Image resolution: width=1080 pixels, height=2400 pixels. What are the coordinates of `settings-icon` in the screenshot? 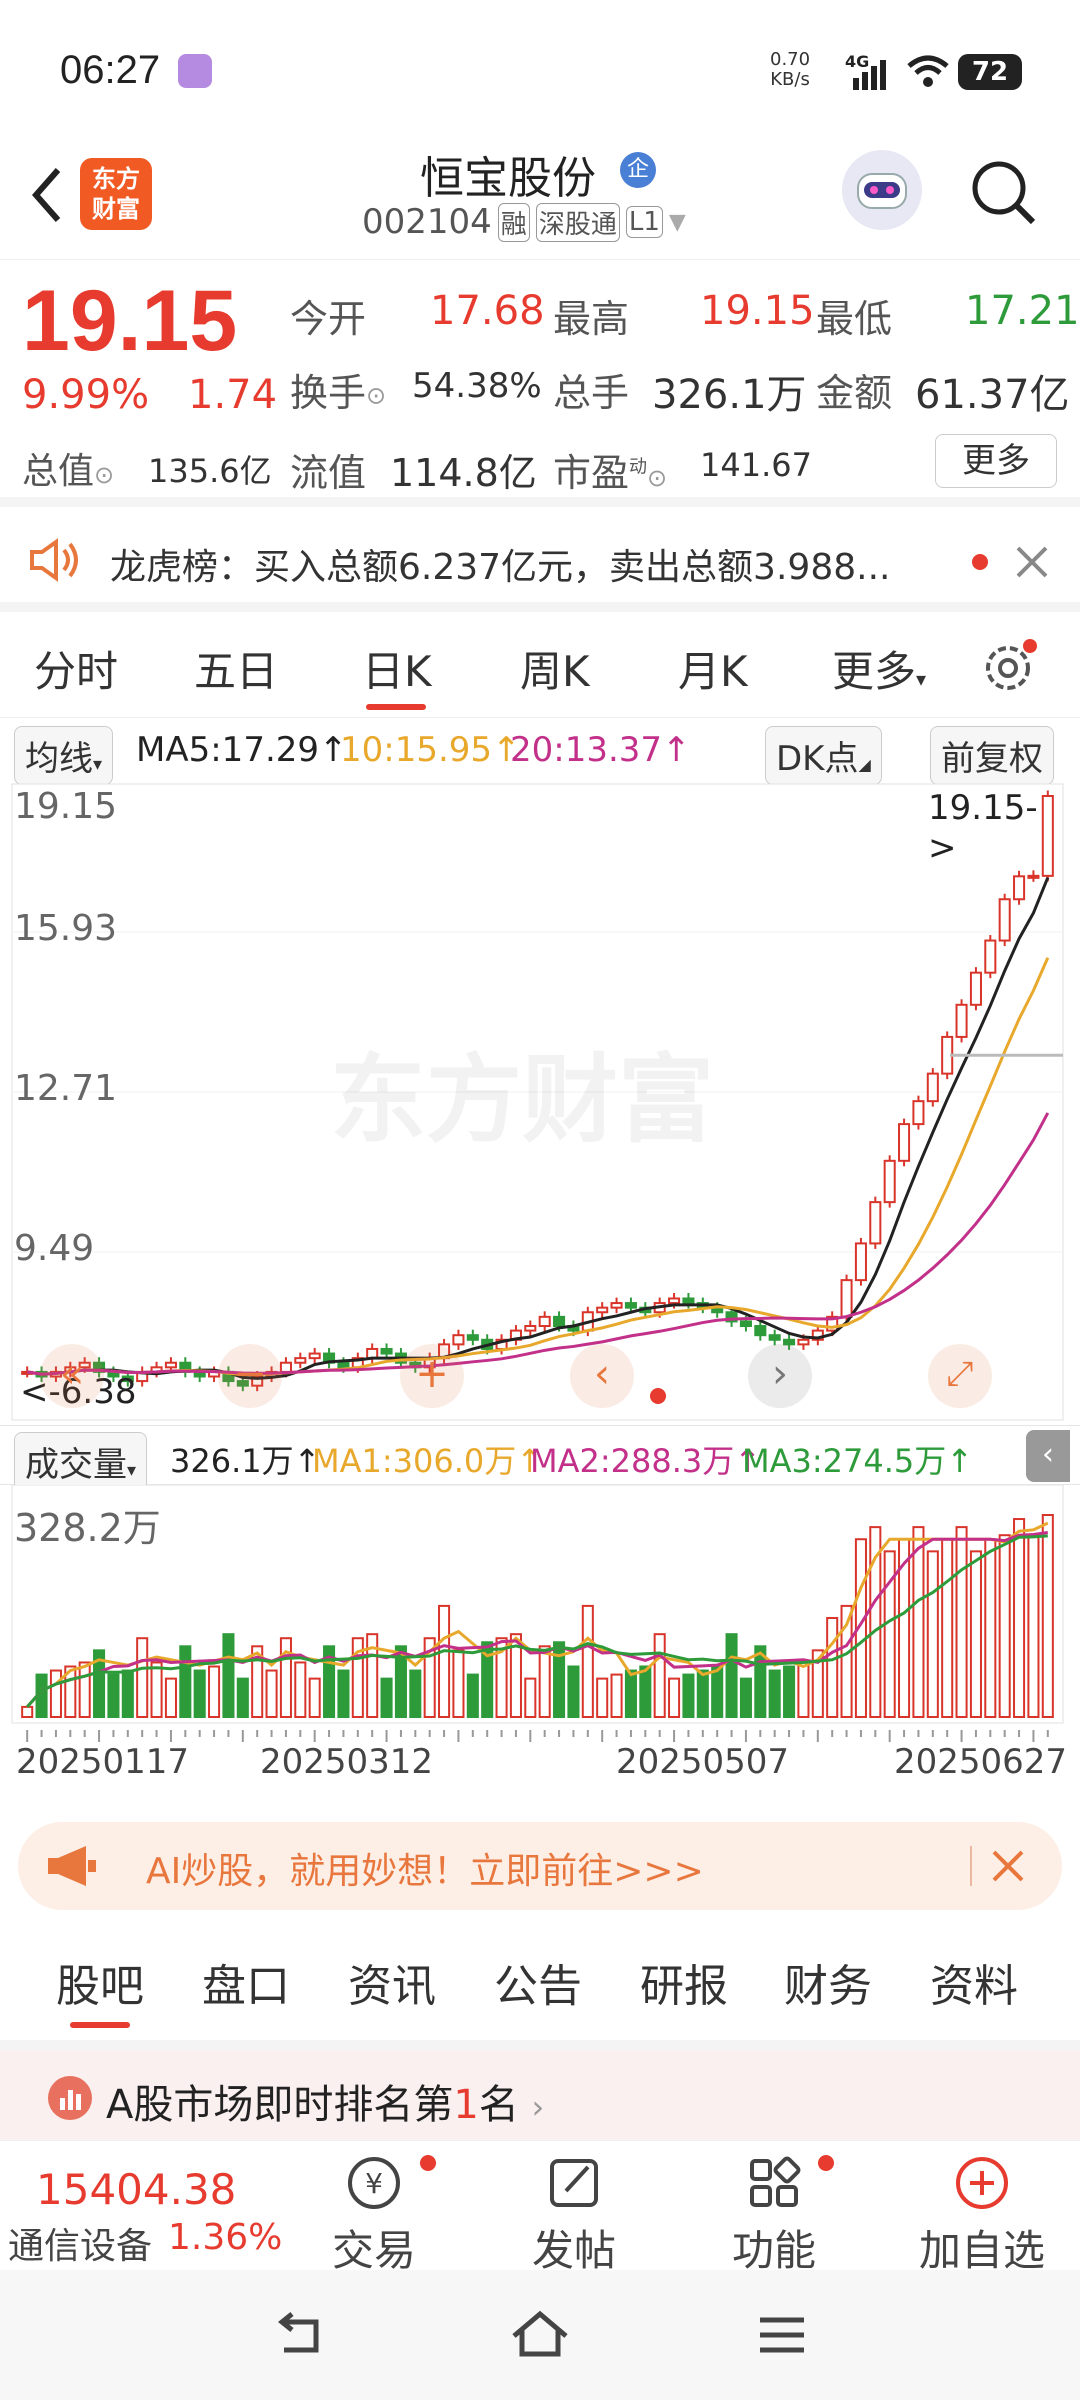 It's located at (1010, 668).